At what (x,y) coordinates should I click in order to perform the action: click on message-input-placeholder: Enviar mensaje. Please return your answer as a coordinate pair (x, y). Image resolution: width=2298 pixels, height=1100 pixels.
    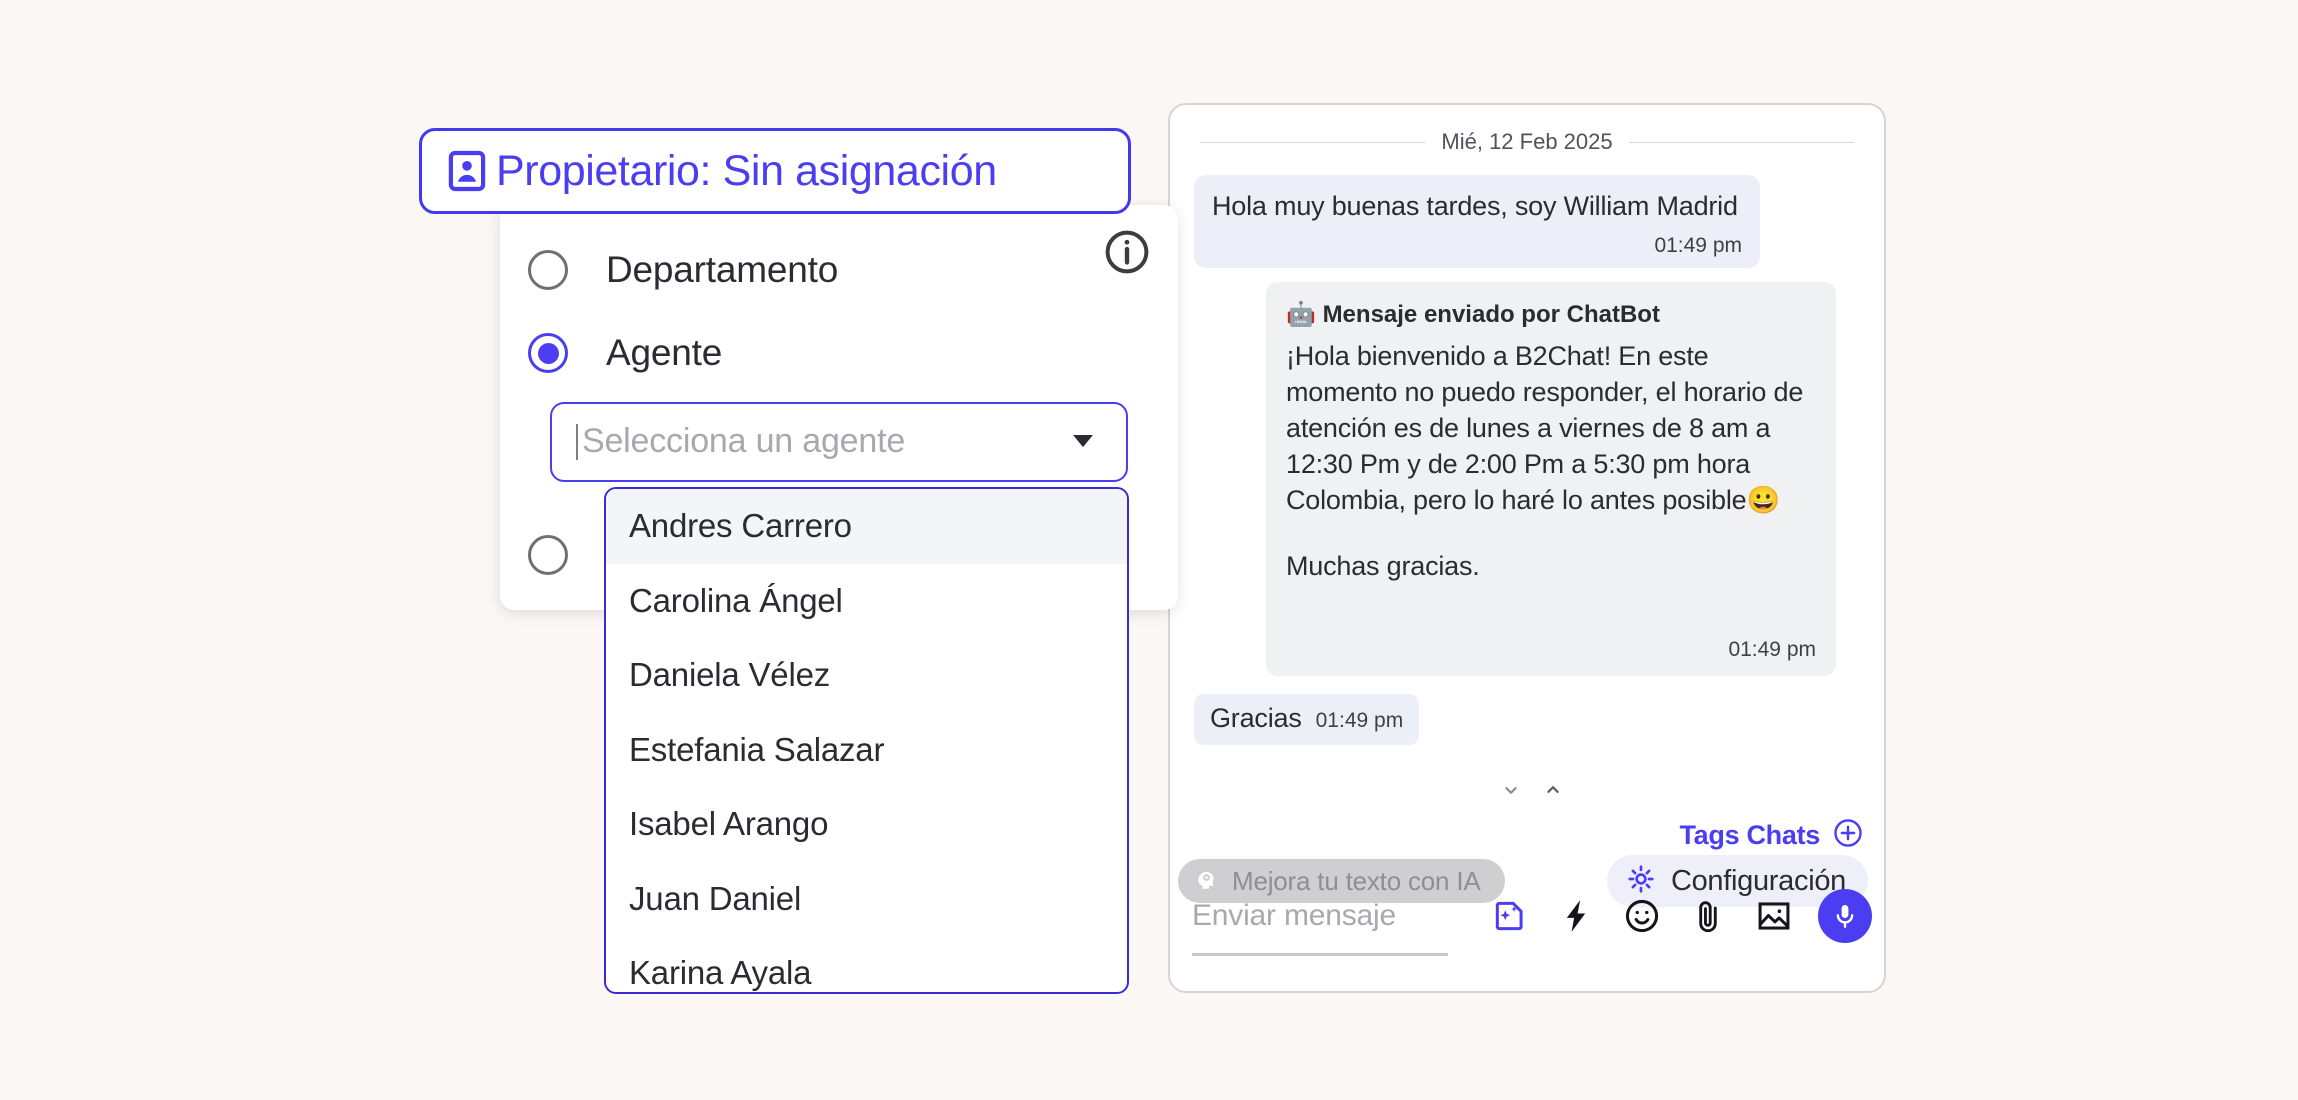
    Looking at the image, I should click on (1294, 916).